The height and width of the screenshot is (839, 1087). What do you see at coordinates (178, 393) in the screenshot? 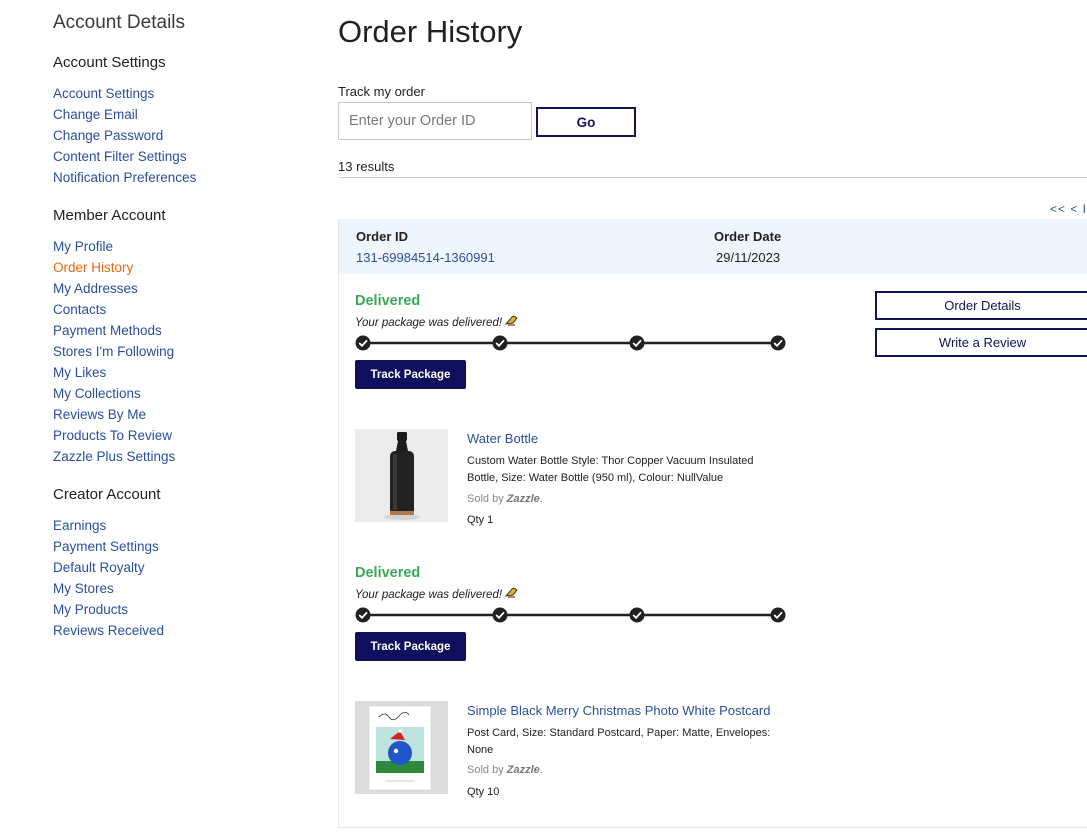
I see `sidebar-item-my-collections: My Collections` at bounding box center [178, 393].